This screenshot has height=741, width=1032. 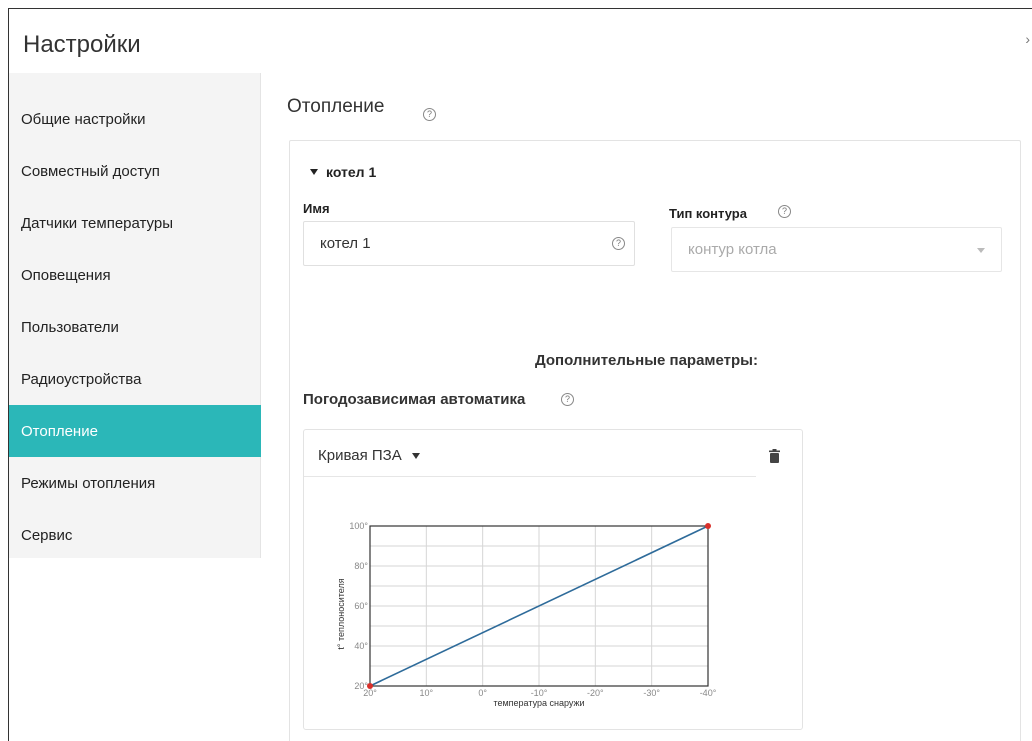 What do you see at coordinates (341, 613) in the screenshot?
I see `y-axis-label: t° теплоносителя` at bounding box center [341, 613].